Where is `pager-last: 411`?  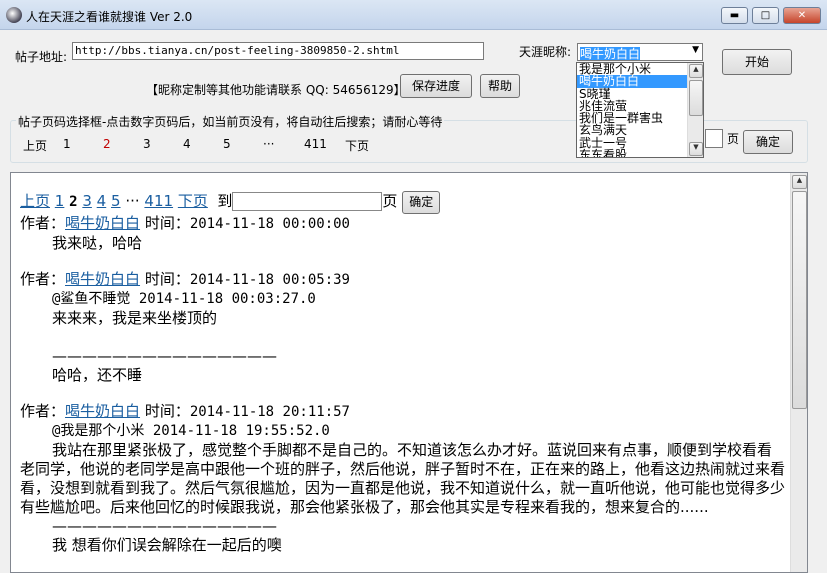 pager-last: 411 is located at coordinates (315, 144).